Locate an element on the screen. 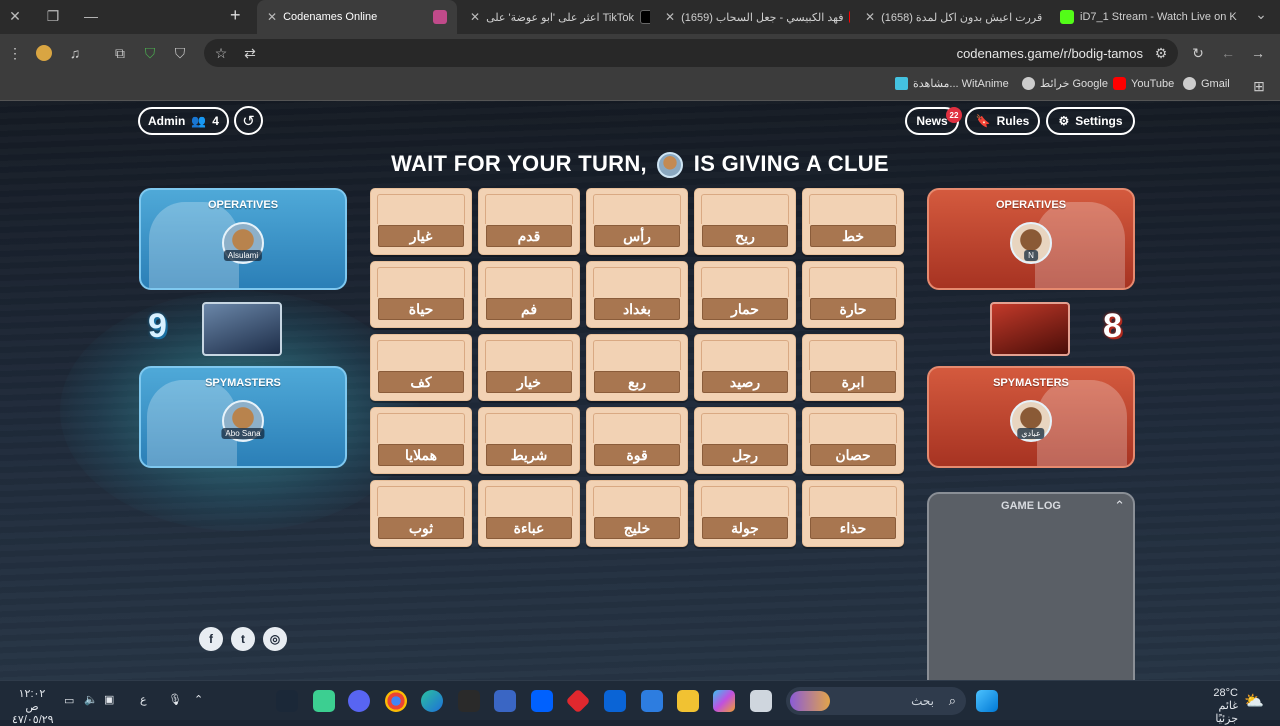  file-explorer-icon is located at coordinates (688, 701).